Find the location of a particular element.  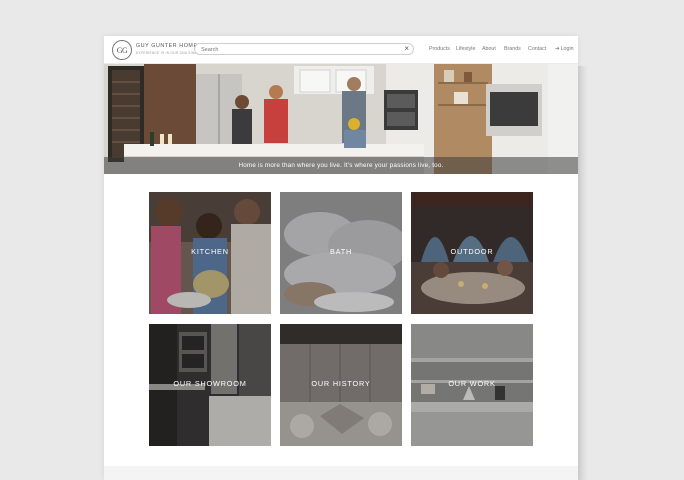

window-shadow is located at coordinates (583, 273).